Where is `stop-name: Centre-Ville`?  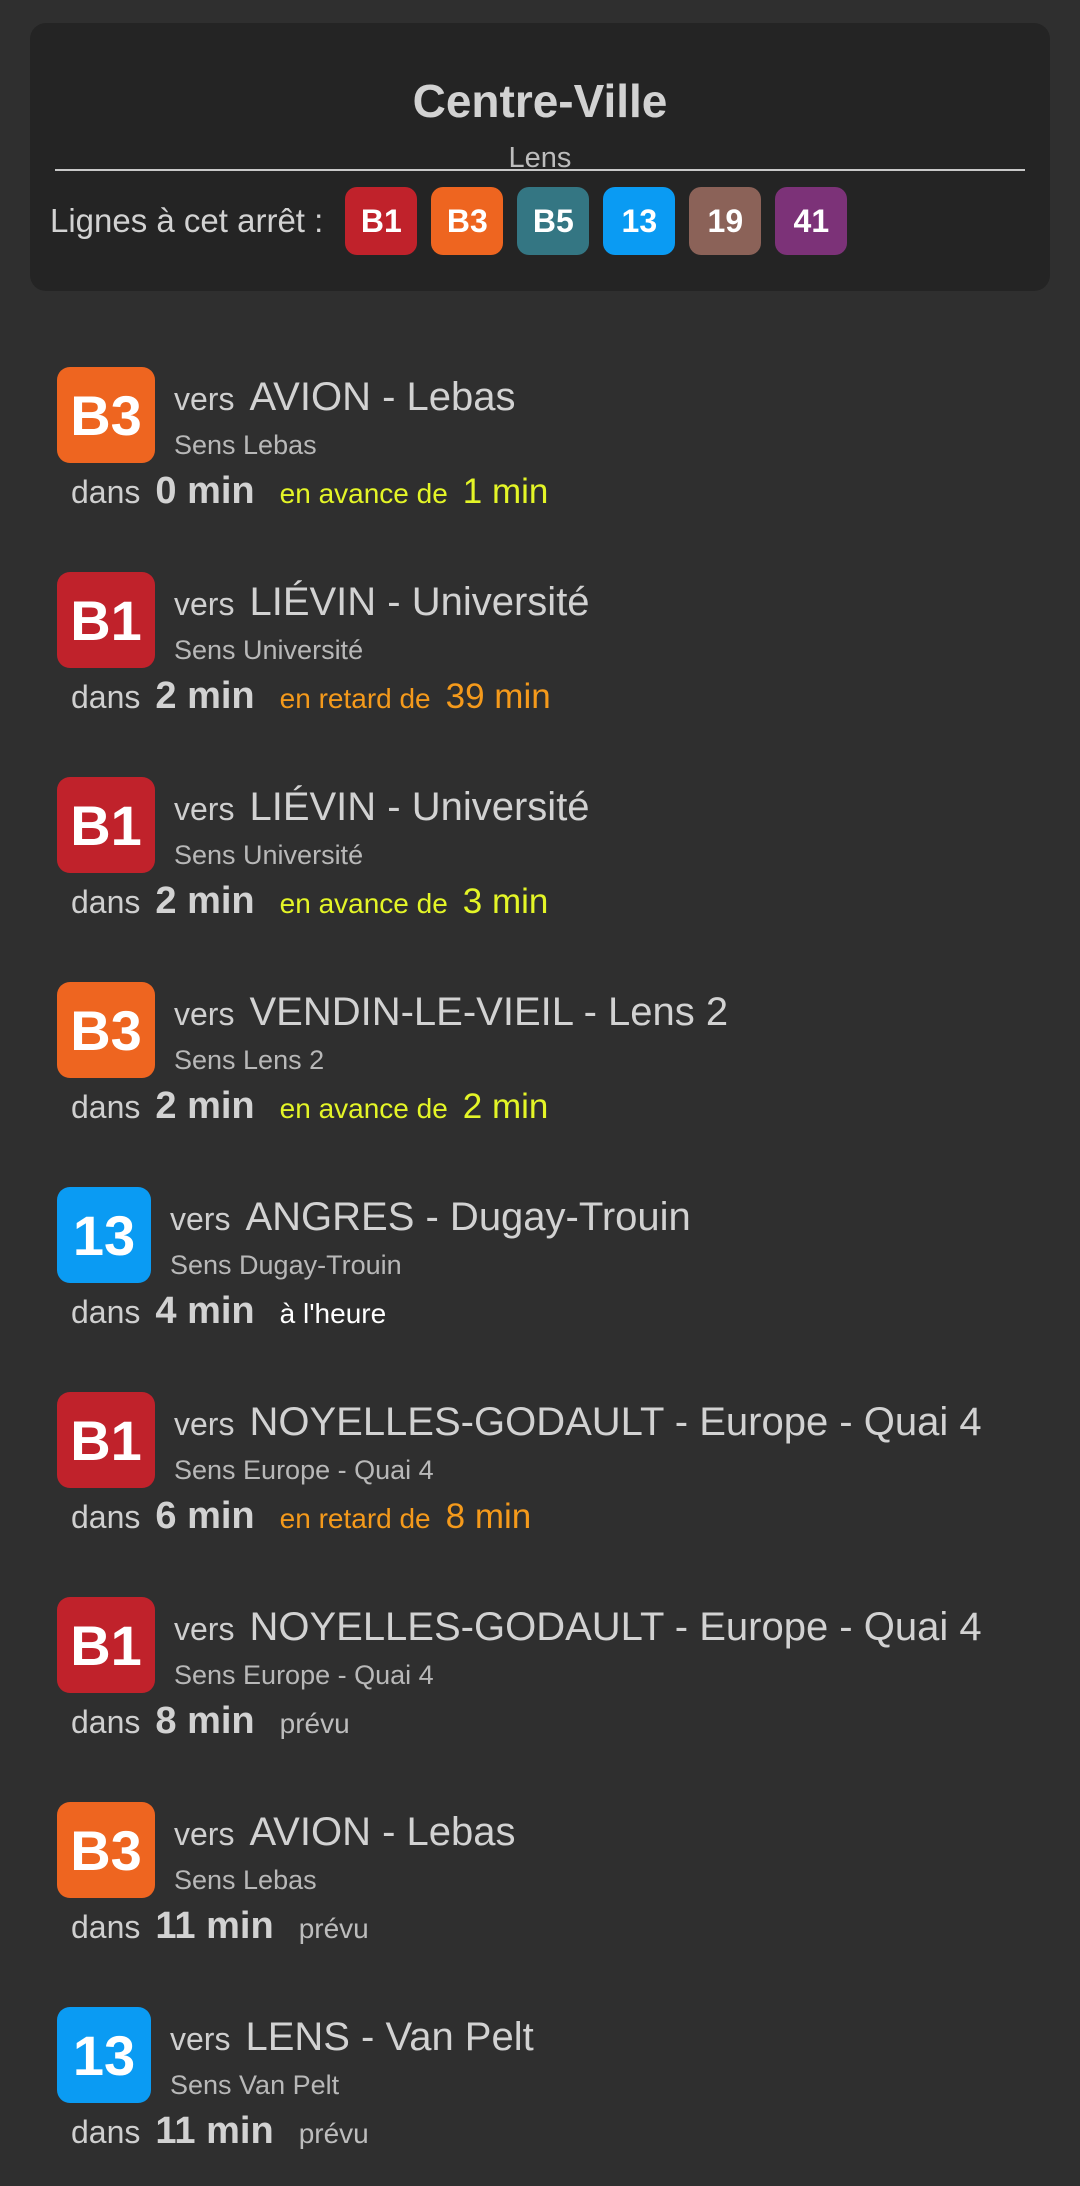 stop-name: Centre-Ville is located at coordinates (540, 101).